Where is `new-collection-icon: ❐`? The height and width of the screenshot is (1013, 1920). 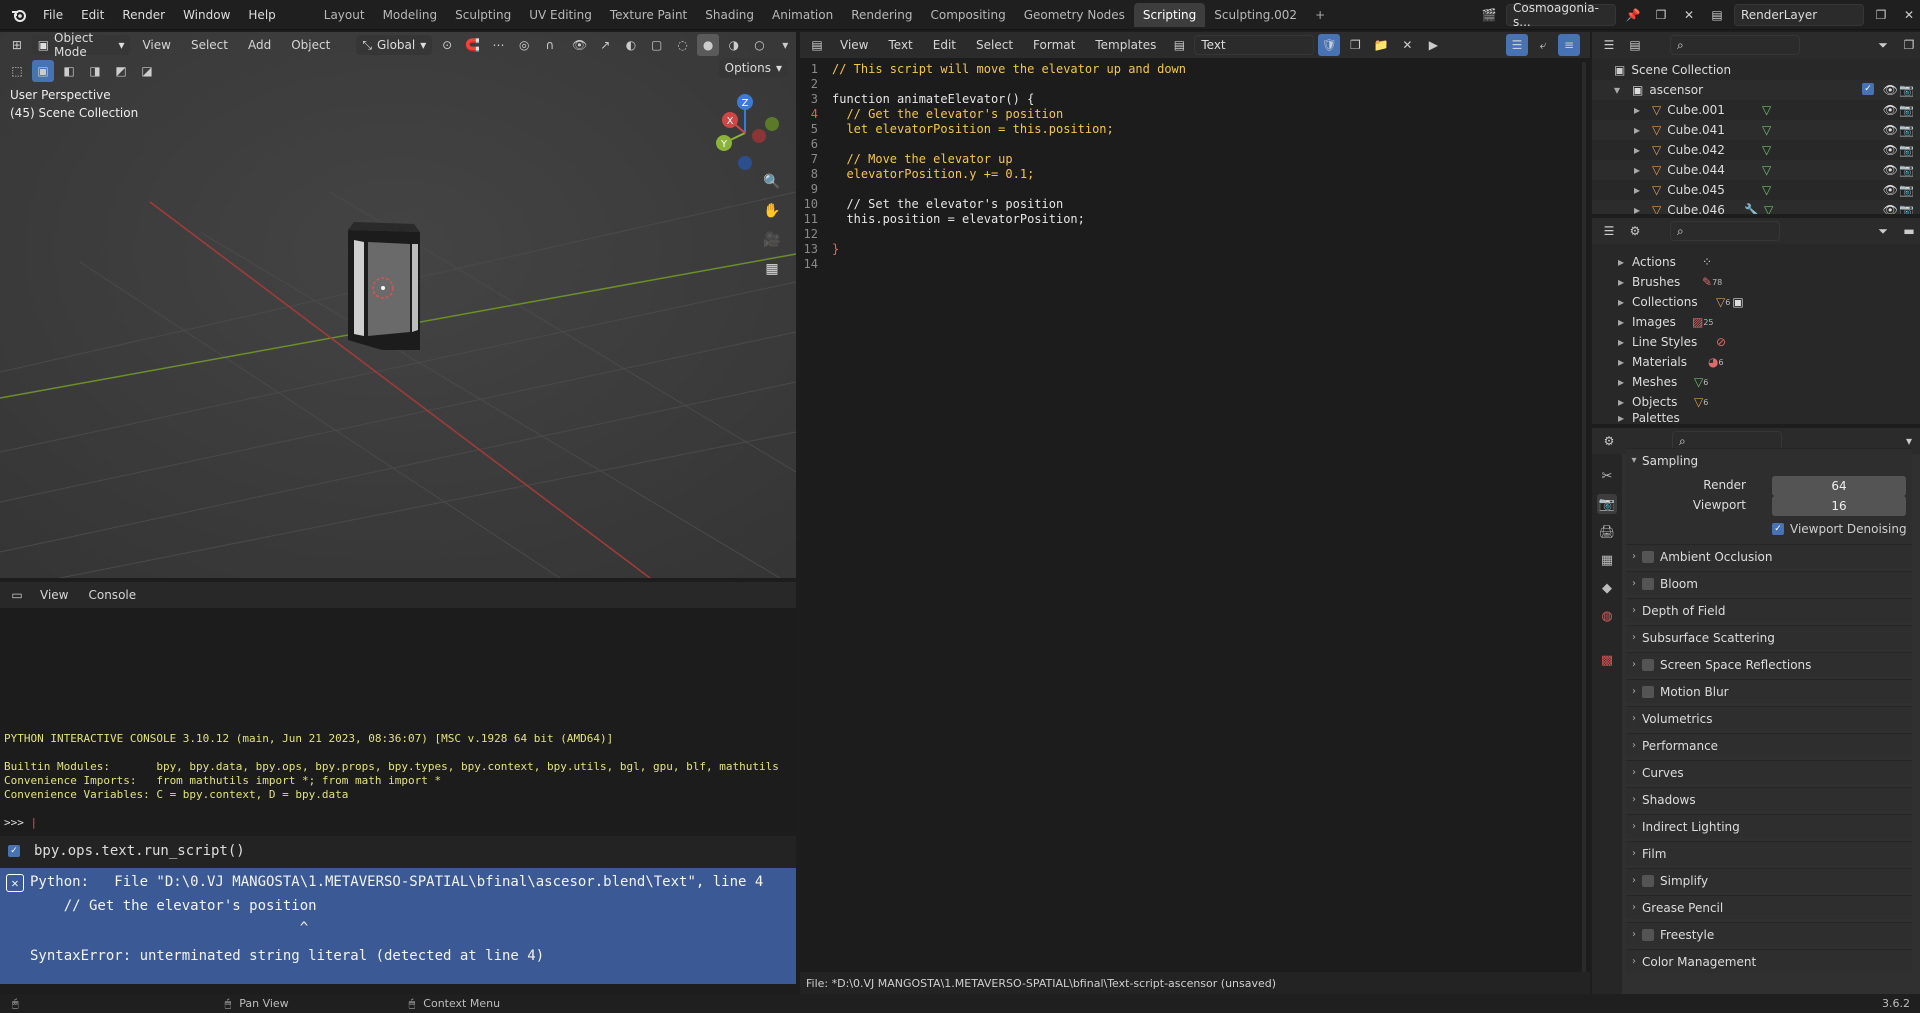 new-collection-icon: ❐ is located at coordinates (1909, 45).